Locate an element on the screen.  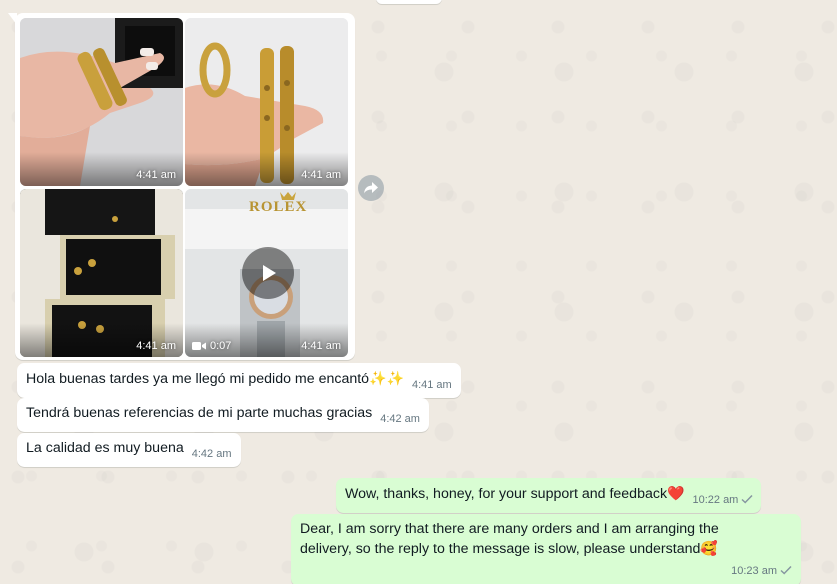
message-time: 10:22 am is located at coordinates (715, 500).